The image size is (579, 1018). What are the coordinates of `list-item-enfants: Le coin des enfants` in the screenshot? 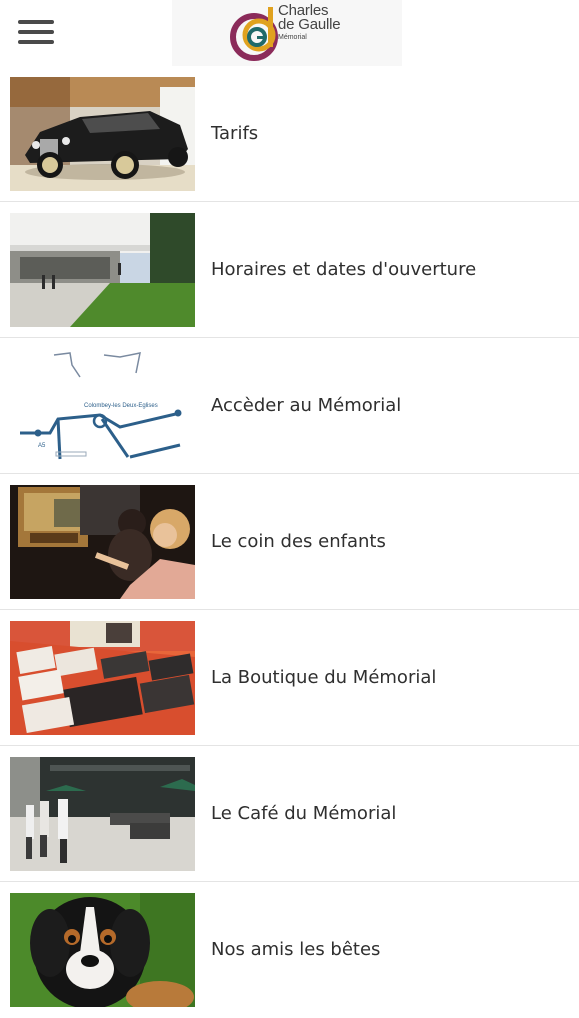 It's located at (289, 542).